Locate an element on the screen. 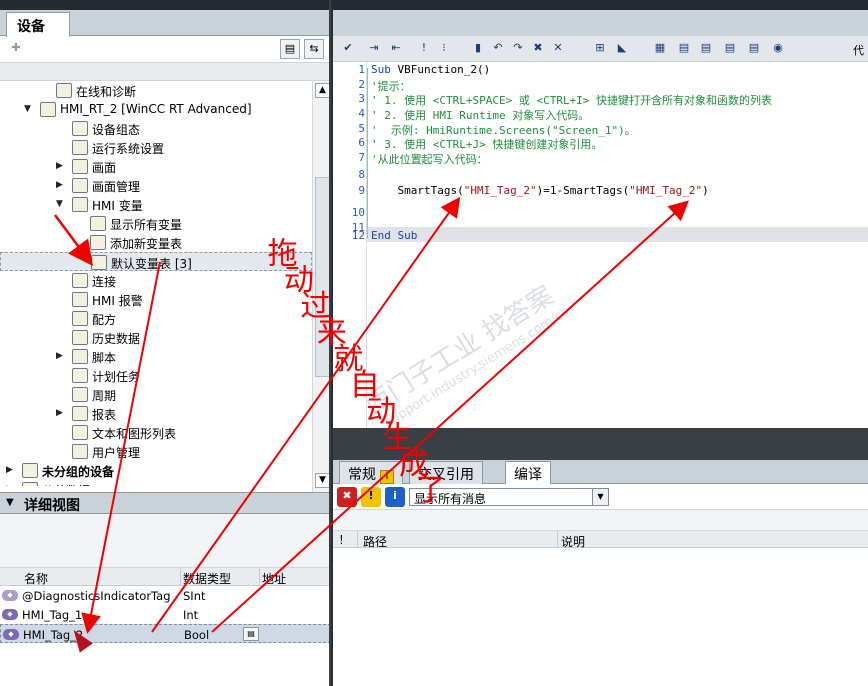 The height and width of the screenshot is (686, 868). tag-row: ◆ HMI_Tag_2 Bool ▤ is located at coordinates (164, 633).